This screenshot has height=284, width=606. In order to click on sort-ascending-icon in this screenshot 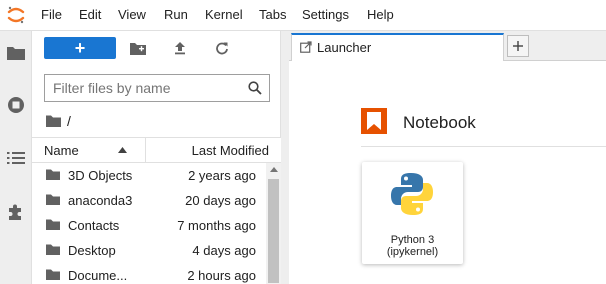, I will do `click(122, 150)`.